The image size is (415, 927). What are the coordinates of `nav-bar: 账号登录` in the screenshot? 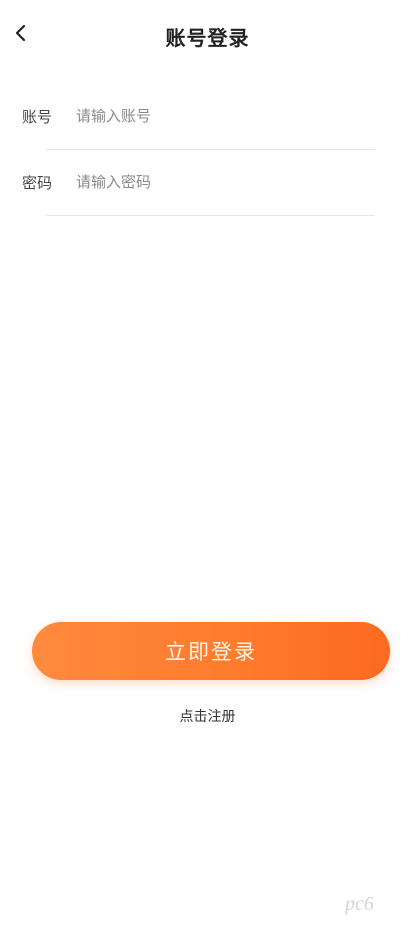 It's located at (207, 36).